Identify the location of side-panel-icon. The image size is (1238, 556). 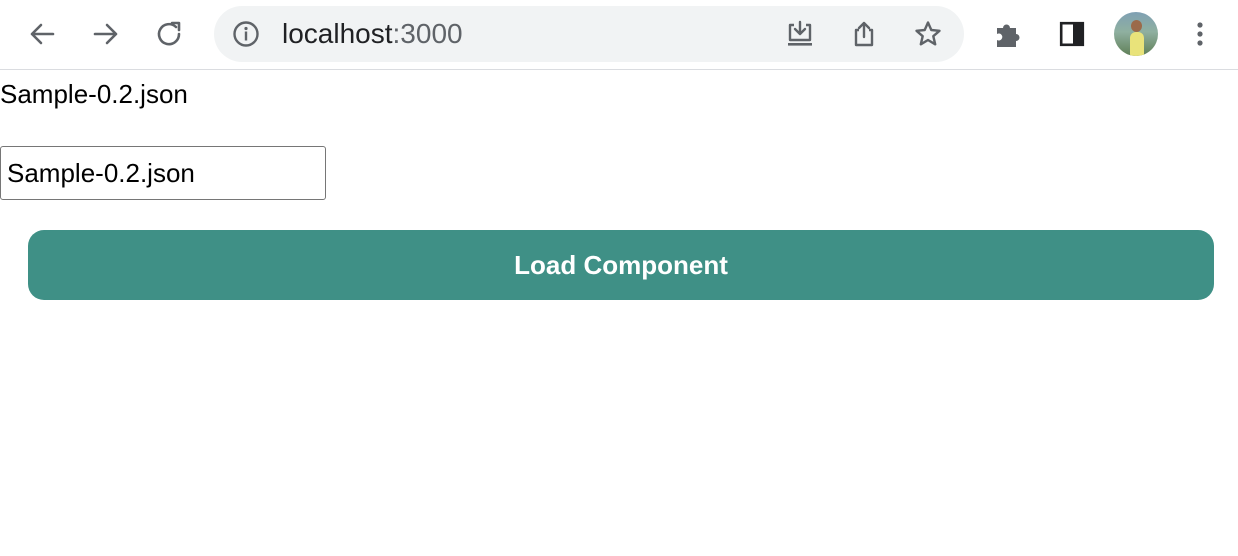
(1072, 34).